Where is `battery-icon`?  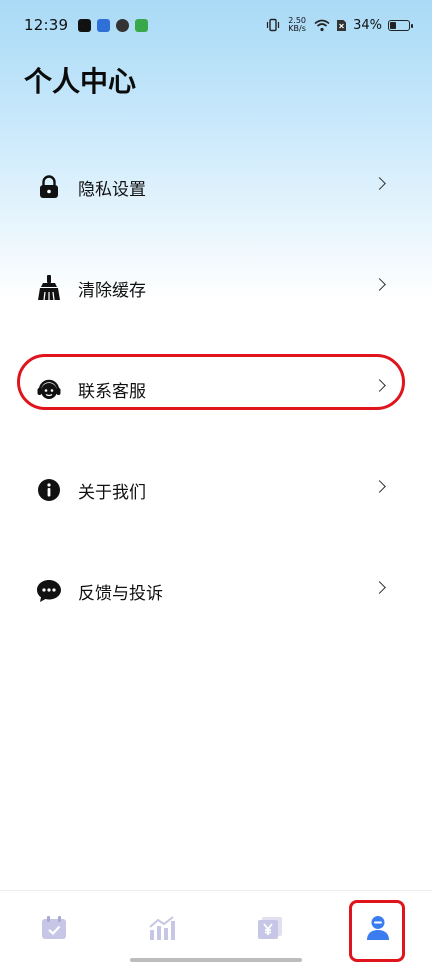
battery-icon is located at coordinates (400, 25).